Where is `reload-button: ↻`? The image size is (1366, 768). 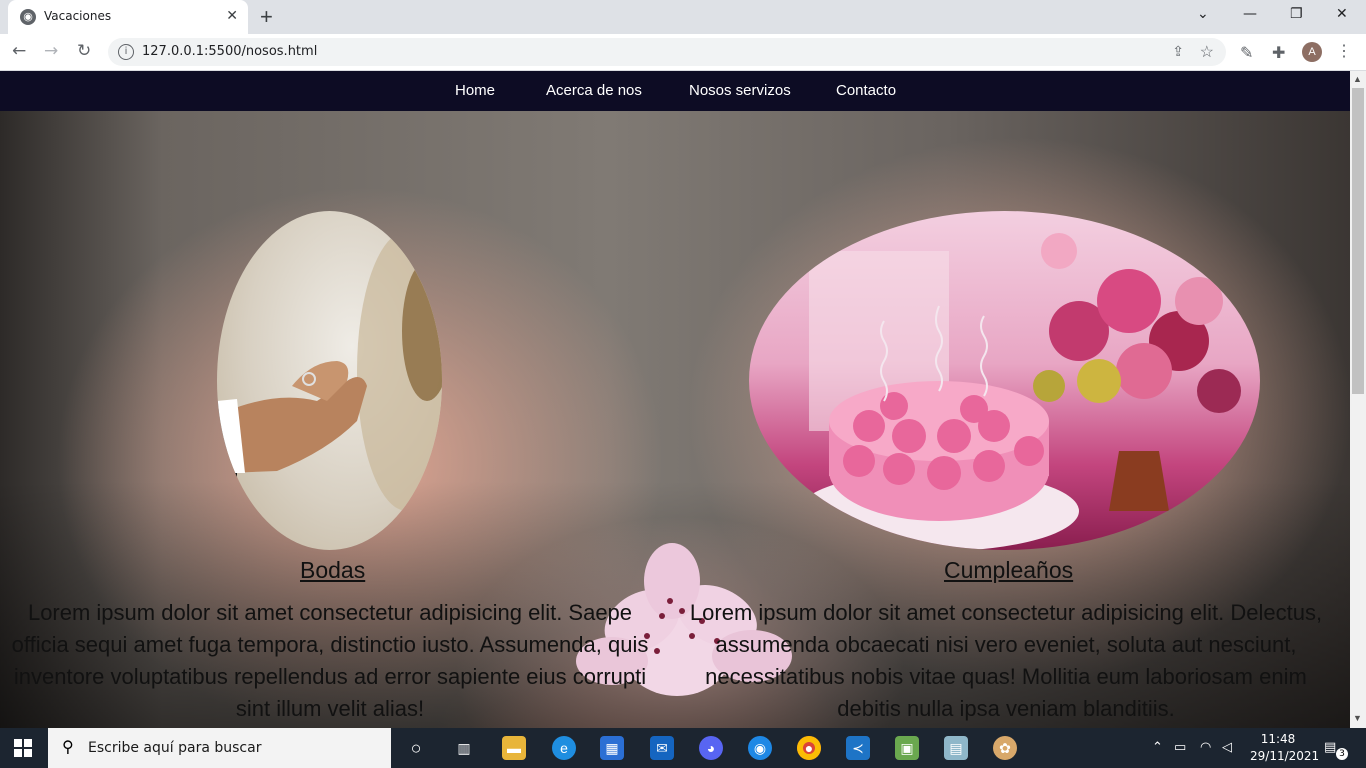
reload-button: ↻ is located at coordinates (84, 51).